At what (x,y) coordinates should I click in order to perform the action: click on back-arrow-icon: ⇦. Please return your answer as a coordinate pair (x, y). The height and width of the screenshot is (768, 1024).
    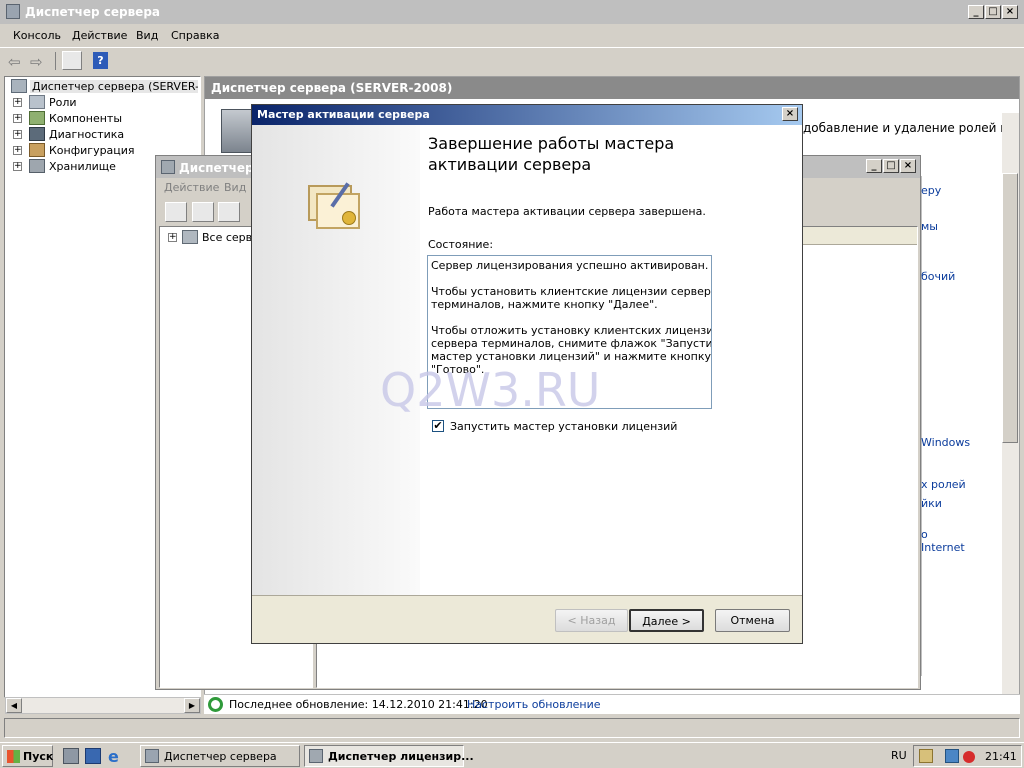
    Looking at the image, I should click on (14, 62).